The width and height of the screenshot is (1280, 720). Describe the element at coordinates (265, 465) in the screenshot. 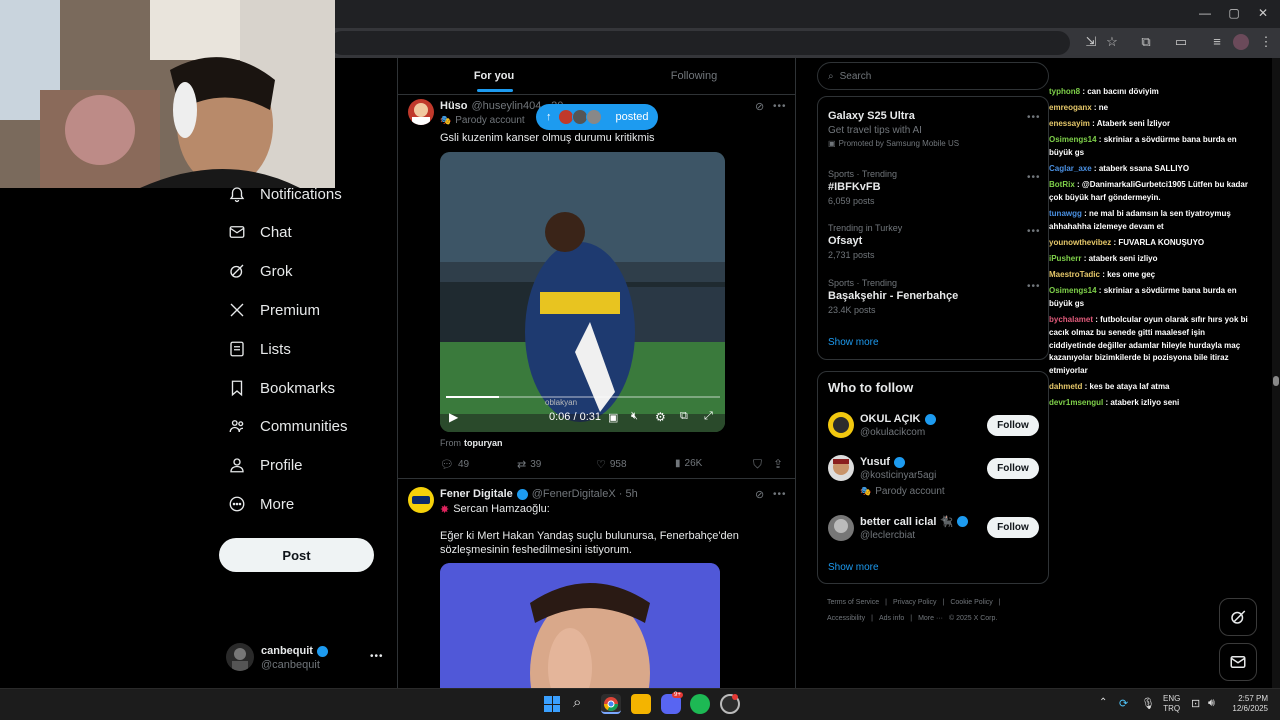

I see `nav-profile: Profile` at that location.